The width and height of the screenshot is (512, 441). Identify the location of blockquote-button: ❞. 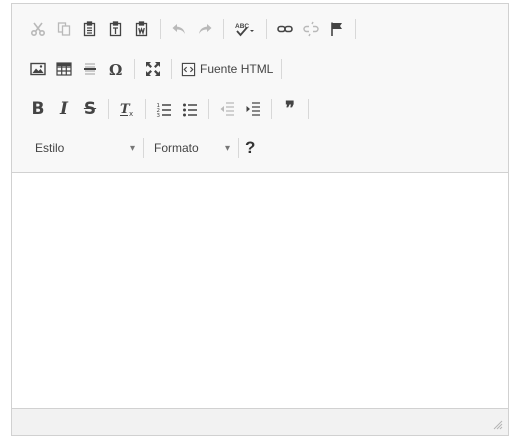
(290, 109).